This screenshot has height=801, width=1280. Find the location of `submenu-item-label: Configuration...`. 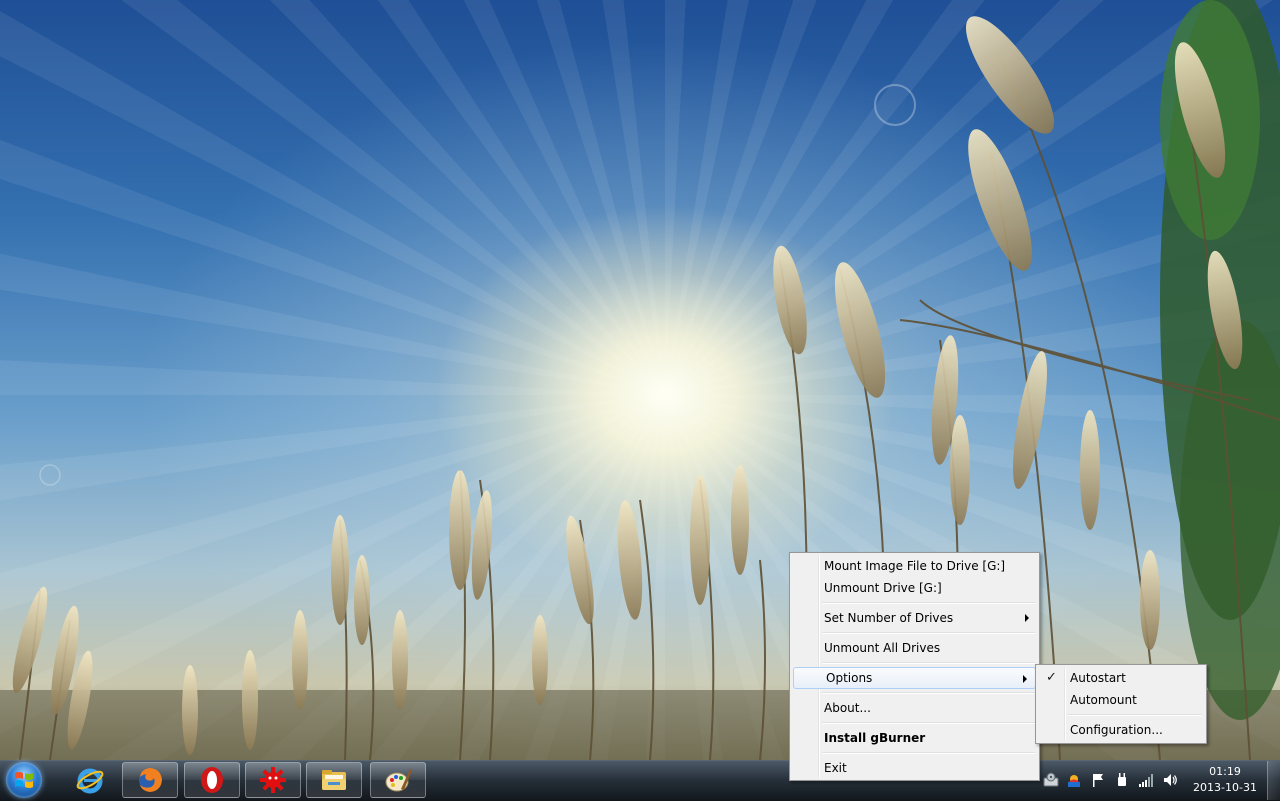

submenu-item-label: Configuration... is located at coordinates (1116, 730).